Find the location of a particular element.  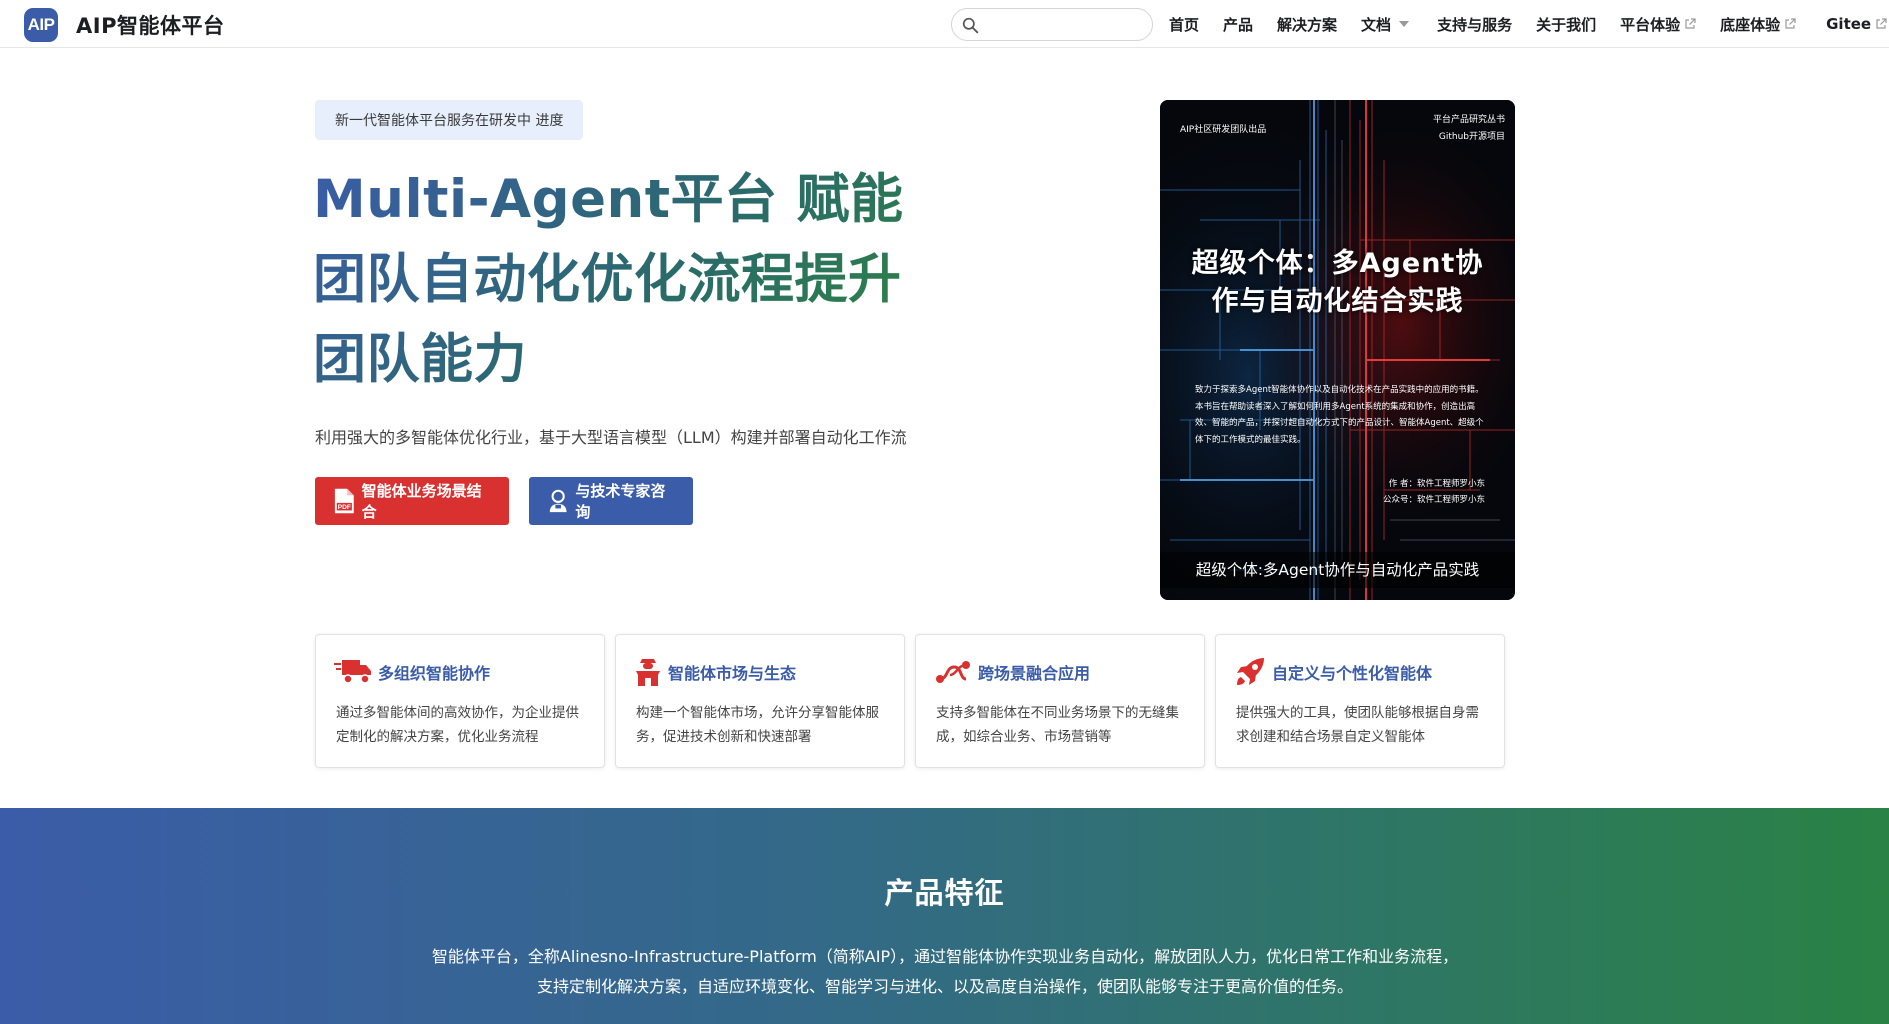

book-publisher: AIP社区研发团队出品 is located at coordinates (1223, 130).